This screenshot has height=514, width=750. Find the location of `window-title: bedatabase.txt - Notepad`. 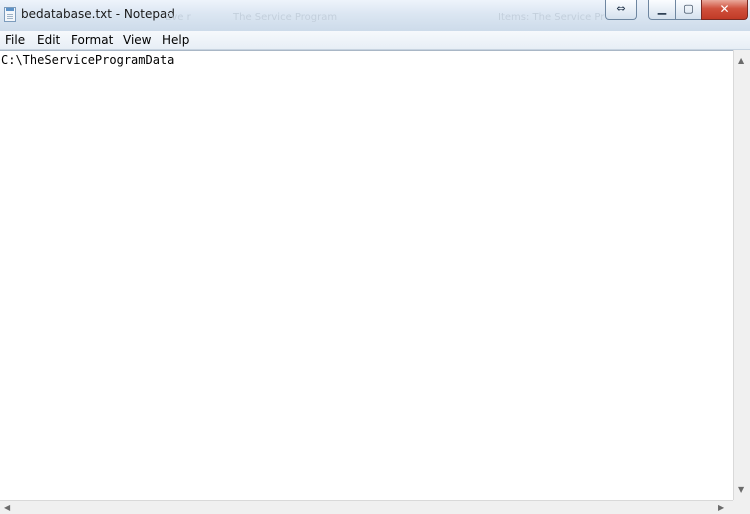

window-title: bedatabase.txt - Notepad is located at coordinates (98, 14).